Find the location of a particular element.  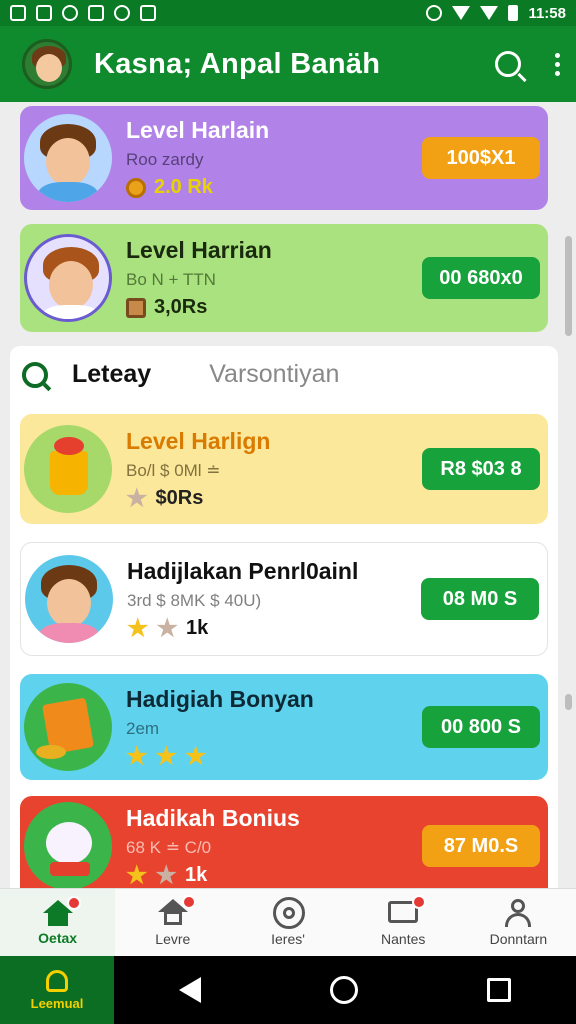

nav-label: Ieres' is located at coordinates (288, 938).